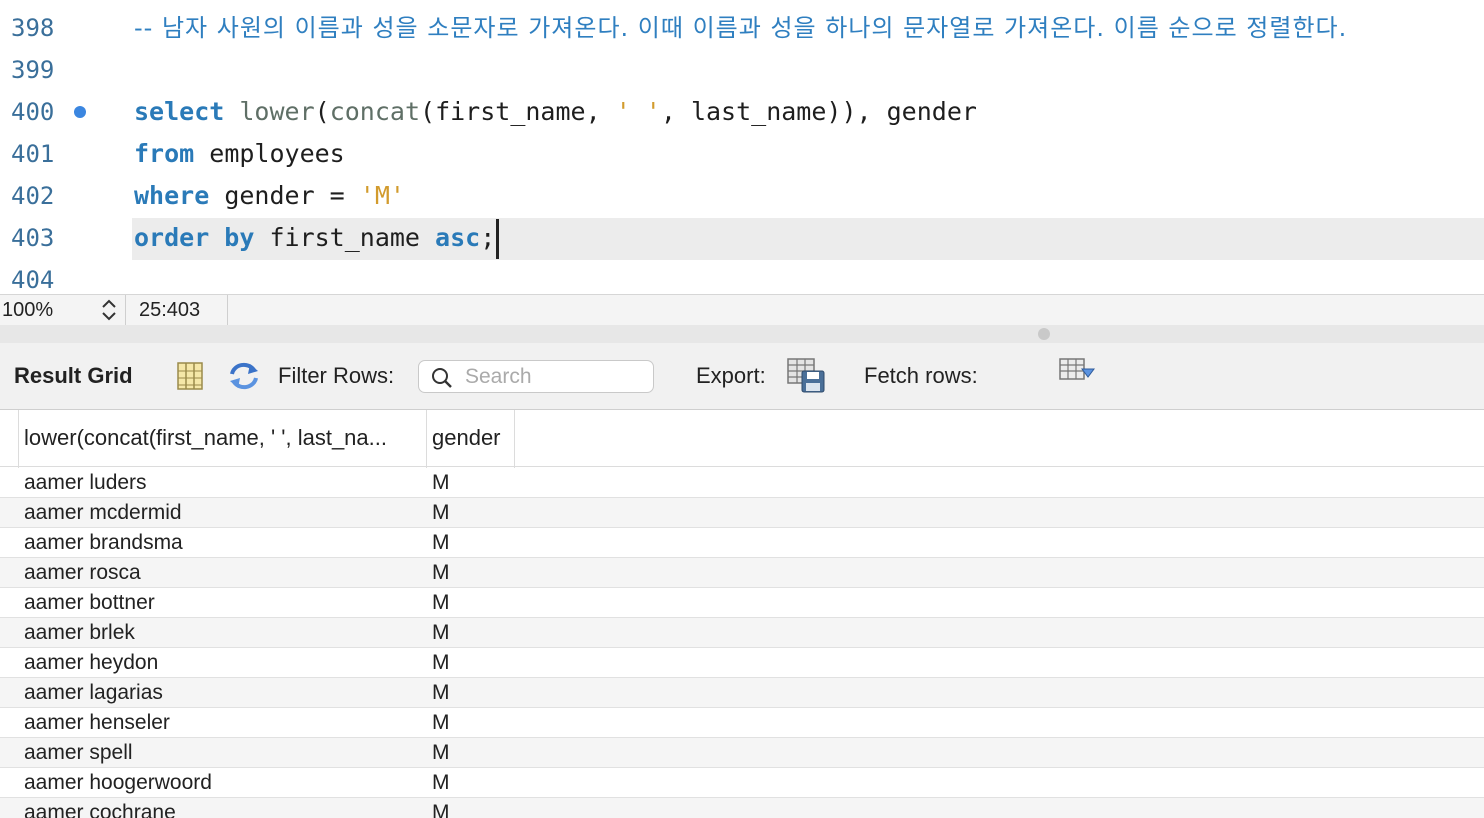  I want to click on cell-name: aamer brlek, so click(79, 632).